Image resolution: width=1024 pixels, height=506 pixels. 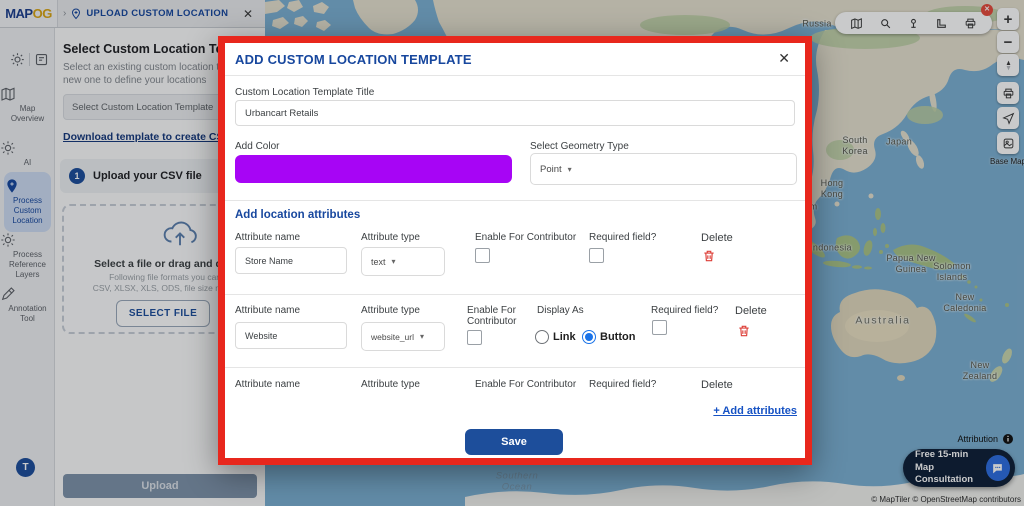 What do you see at coordinates (1008, 439) in the screenshot?
I see `info-icon` at bounding box center [1008, 439].